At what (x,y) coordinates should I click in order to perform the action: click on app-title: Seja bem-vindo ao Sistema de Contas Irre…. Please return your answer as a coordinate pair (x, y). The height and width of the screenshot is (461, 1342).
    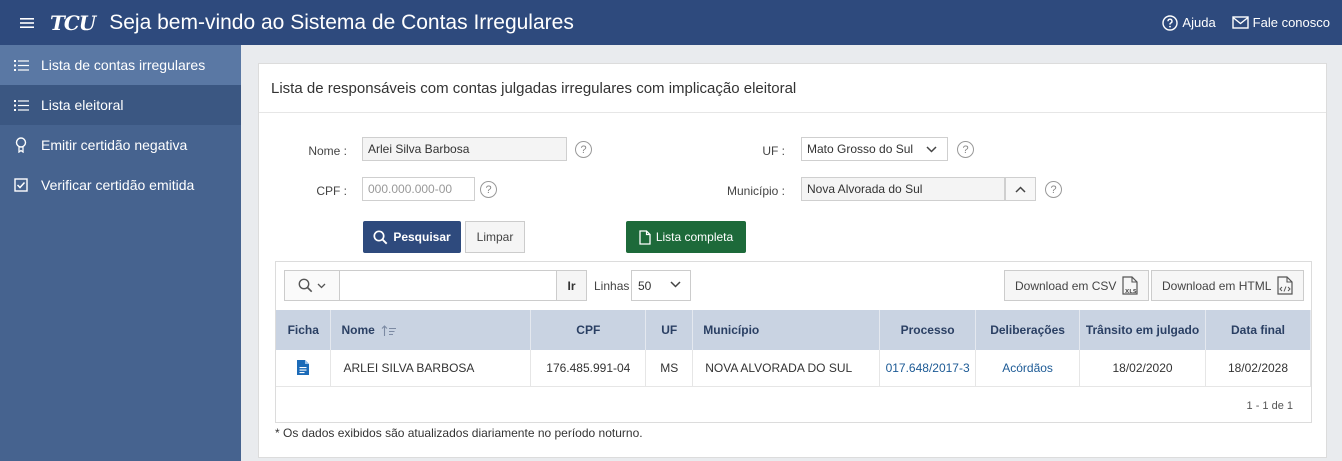
    Looking at the image, I should click on (341, 22).